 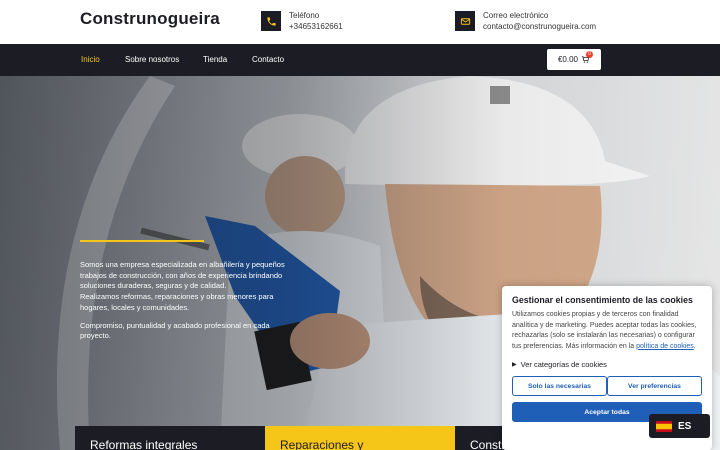 I want to click on nav-item-tienda: Tienda, so click(x=215, y=59).